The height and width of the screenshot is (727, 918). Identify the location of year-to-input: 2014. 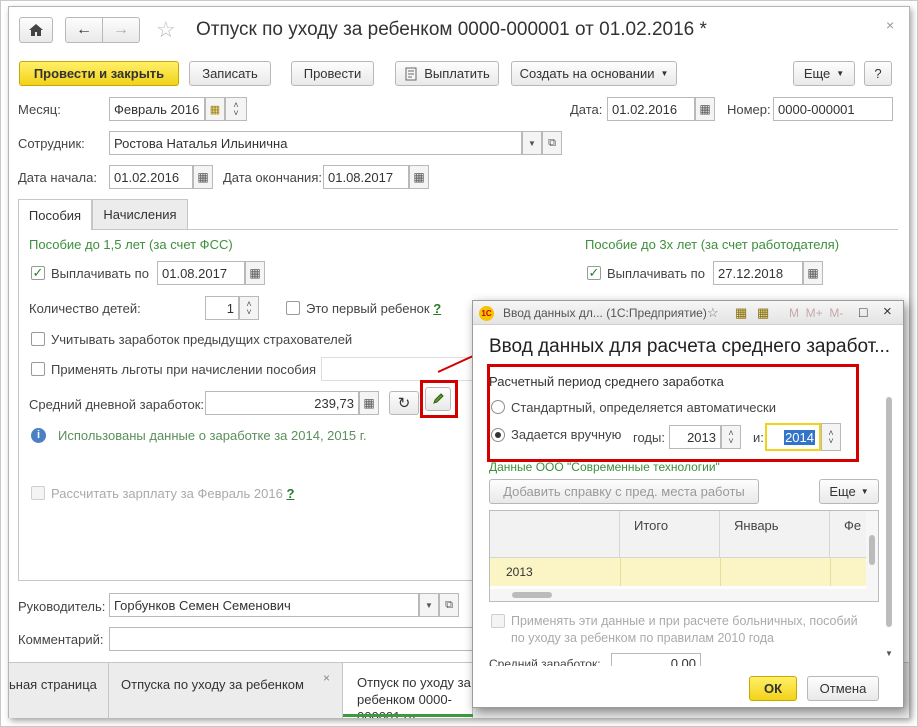
(793, 437).